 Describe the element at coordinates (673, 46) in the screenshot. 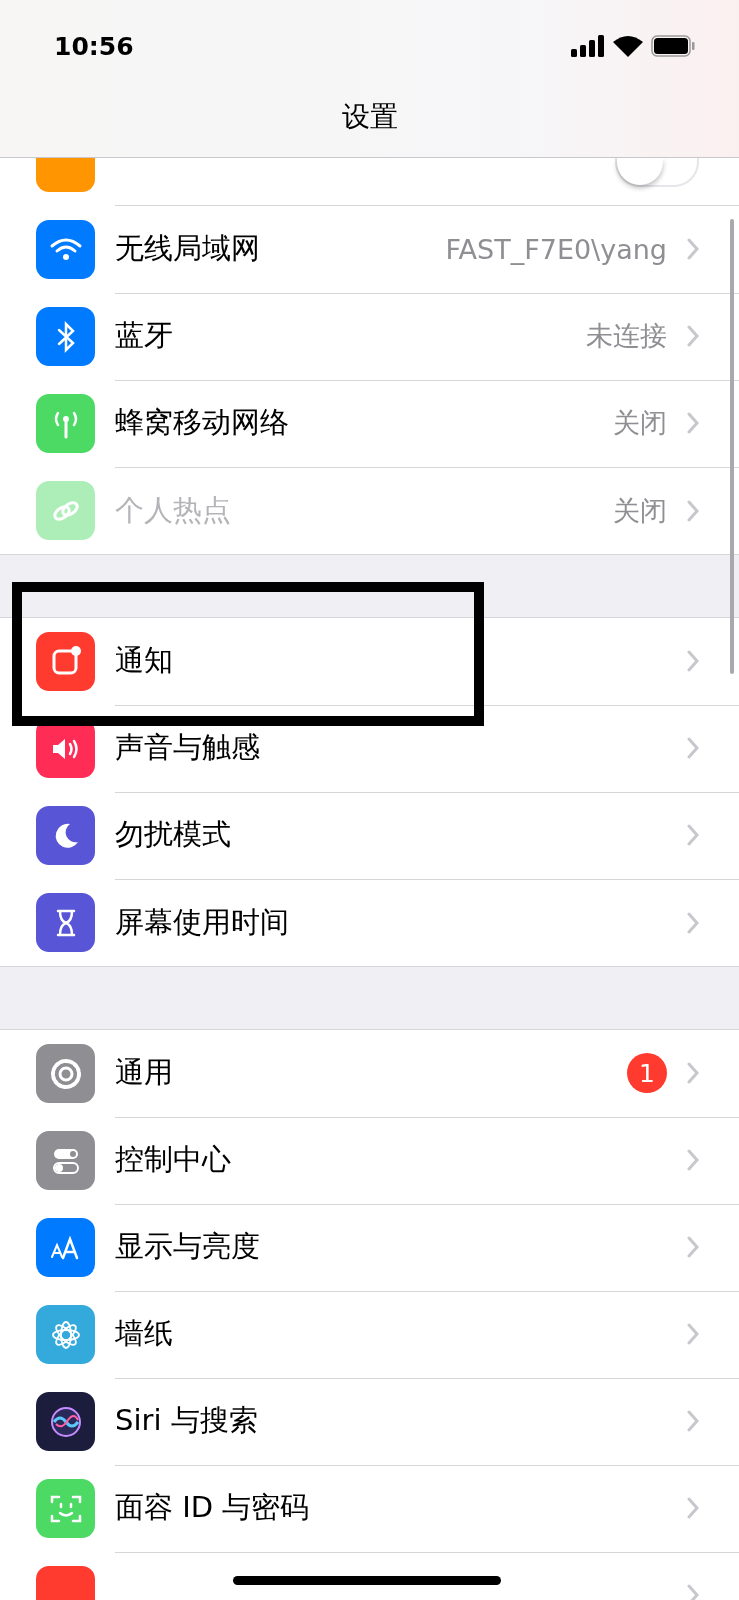

I see `battery-icon` at that location.